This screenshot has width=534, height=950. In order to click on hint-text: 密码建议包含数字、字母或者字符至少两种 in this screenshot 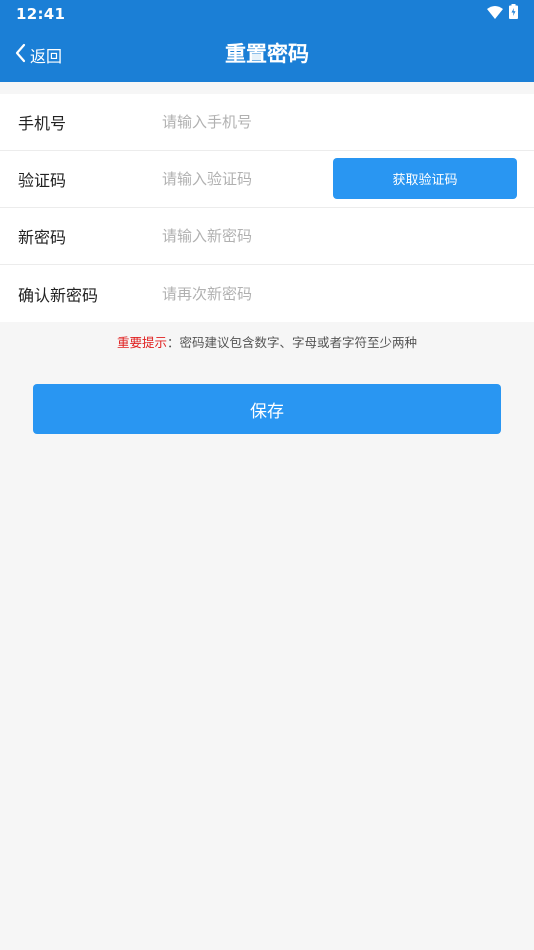, I will do `click(298, 342)`.